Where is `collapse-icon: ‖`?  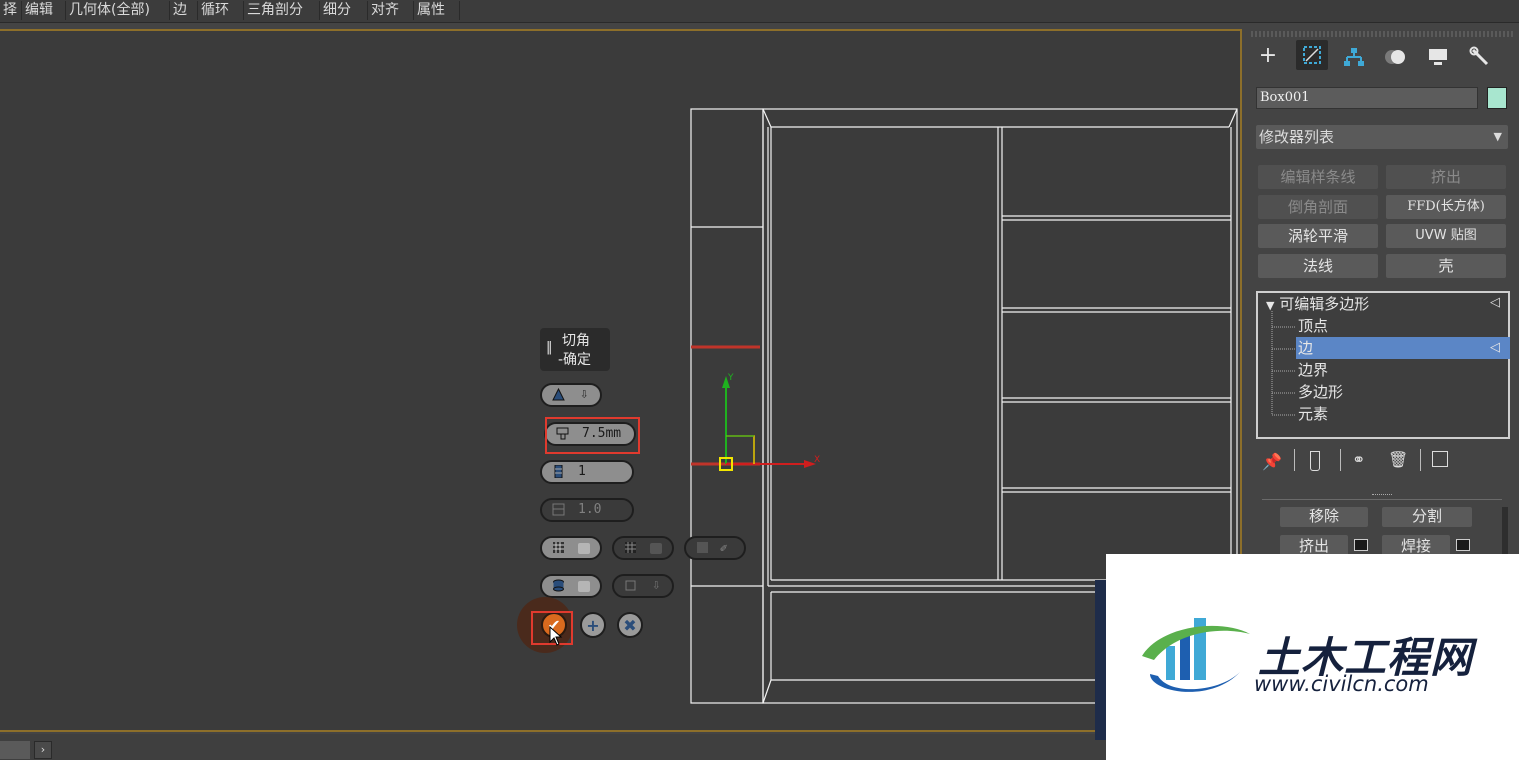
collapse-icon: ‖ is located at coordinates (549, 347).